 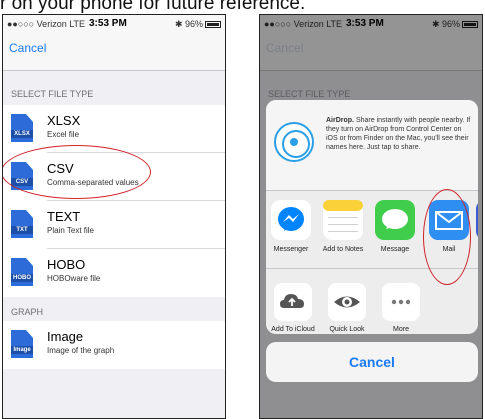 I want to click on notes-icon, so click(x=343, y=220).